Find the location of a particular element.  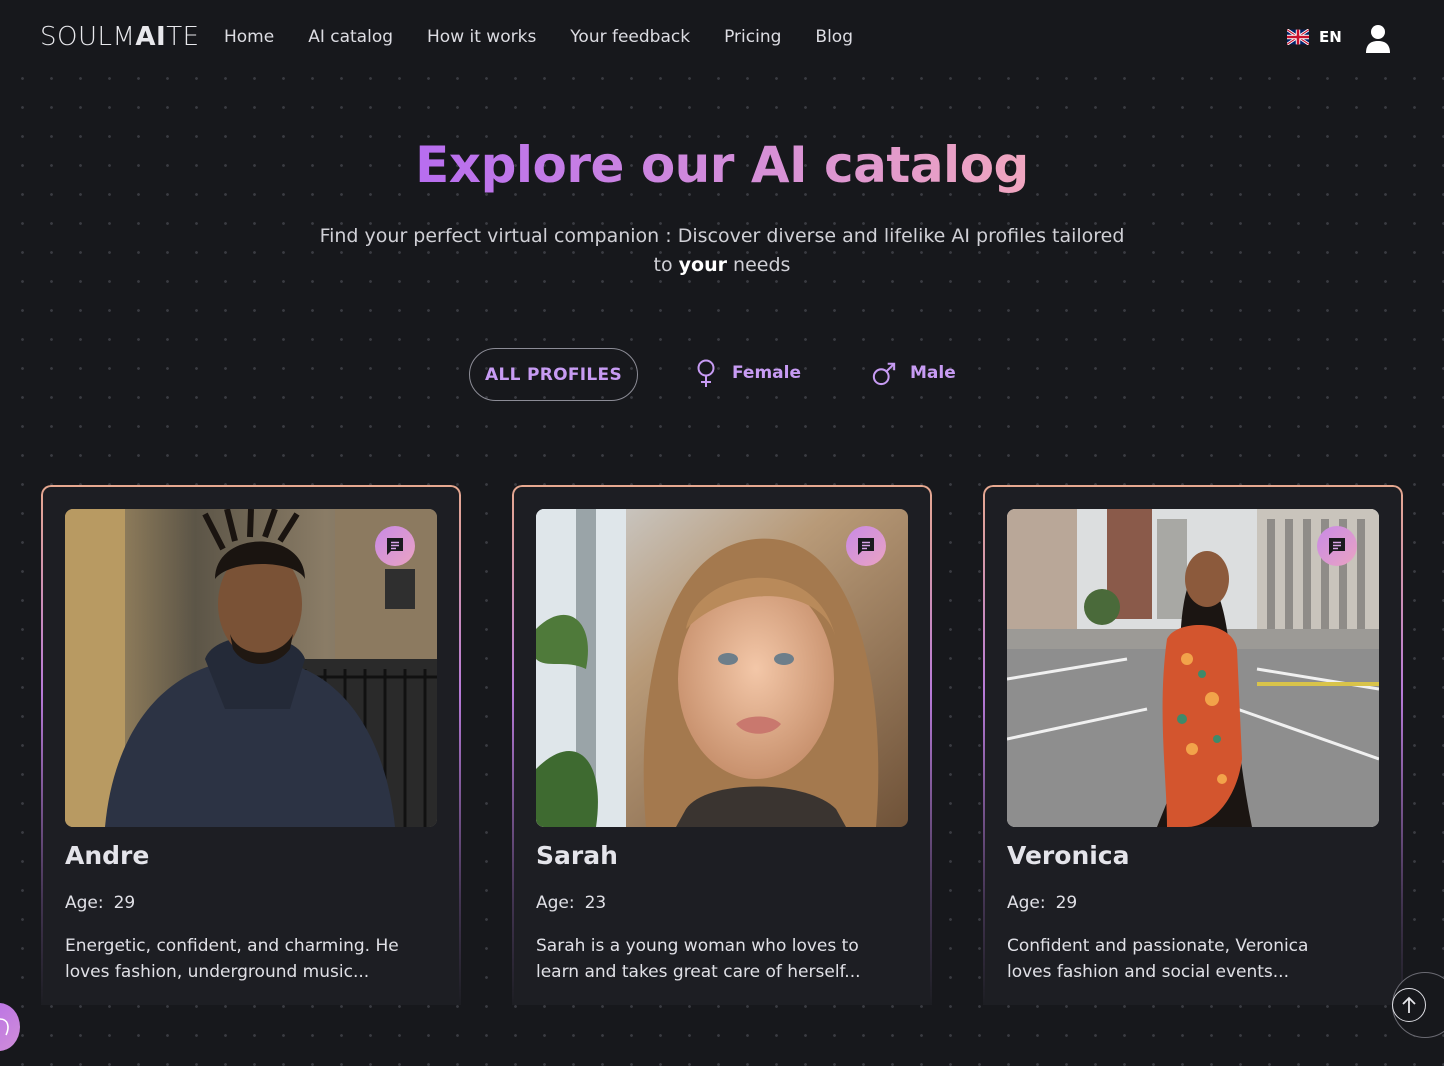

page-title: Explore our AI catalog is located at coordinates (722, 165).